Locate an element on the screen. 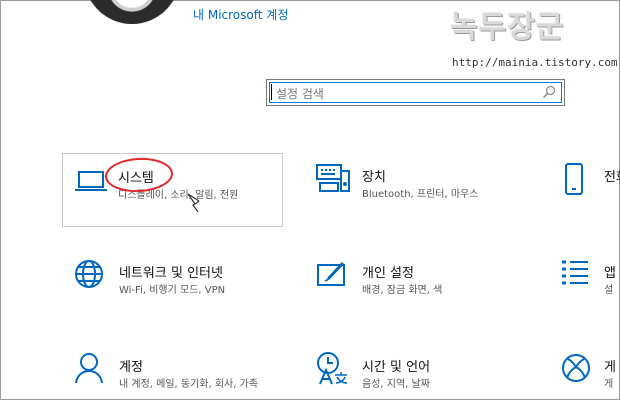  search-placeholder: 설정 검색 is located at coordinates (300, 94).